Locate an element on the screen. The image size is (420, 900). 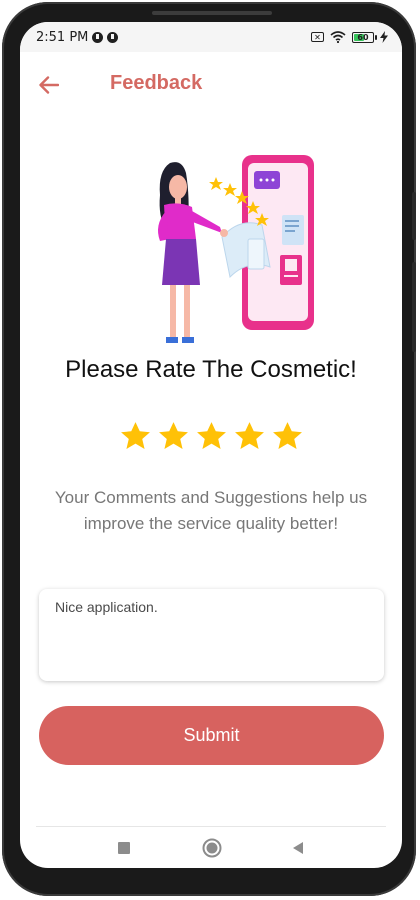
status-time: 2:51 PM is located at coordinates (62, 37).